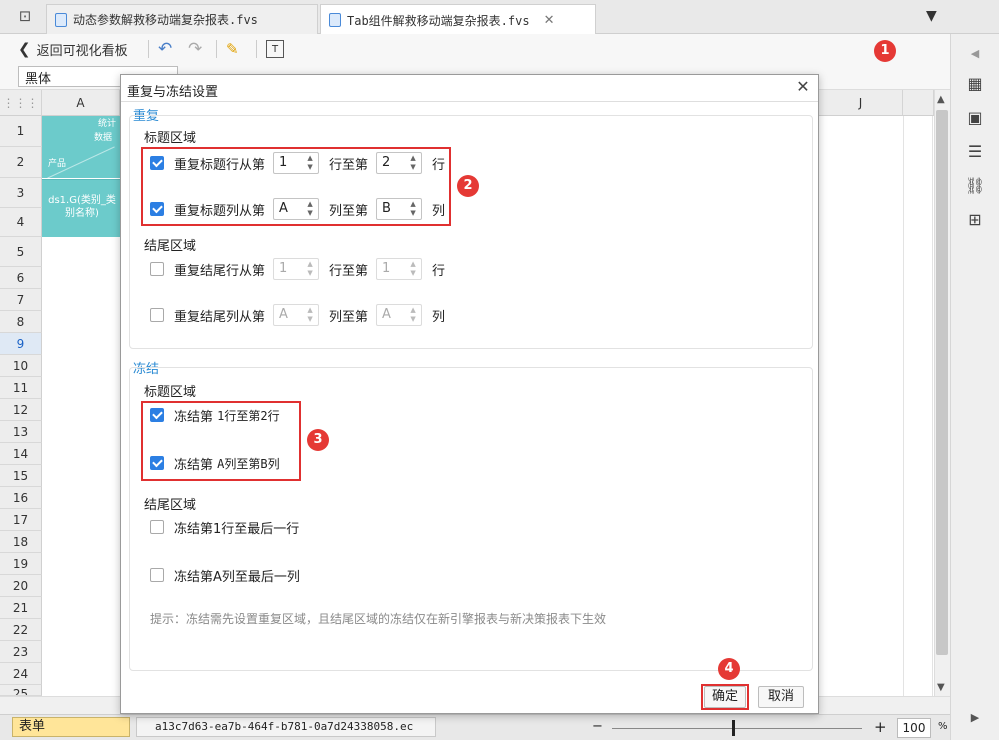  I want to click on ds-cell: ds1.G(类别_类别名称), so click(81, 208).